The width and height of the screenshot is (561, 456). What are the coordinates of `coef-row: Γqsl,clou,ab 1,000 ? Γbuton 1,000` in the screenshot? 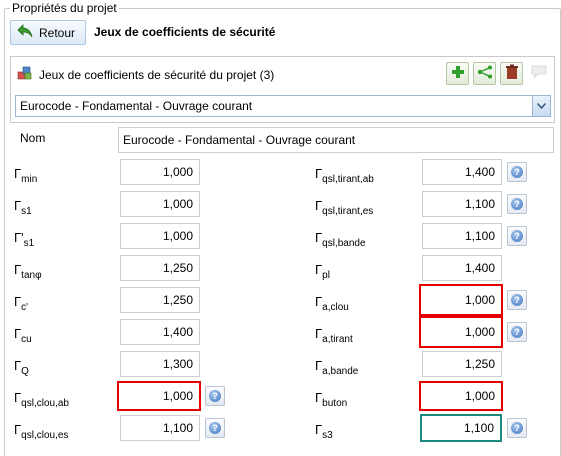 It's located at (282, 398).